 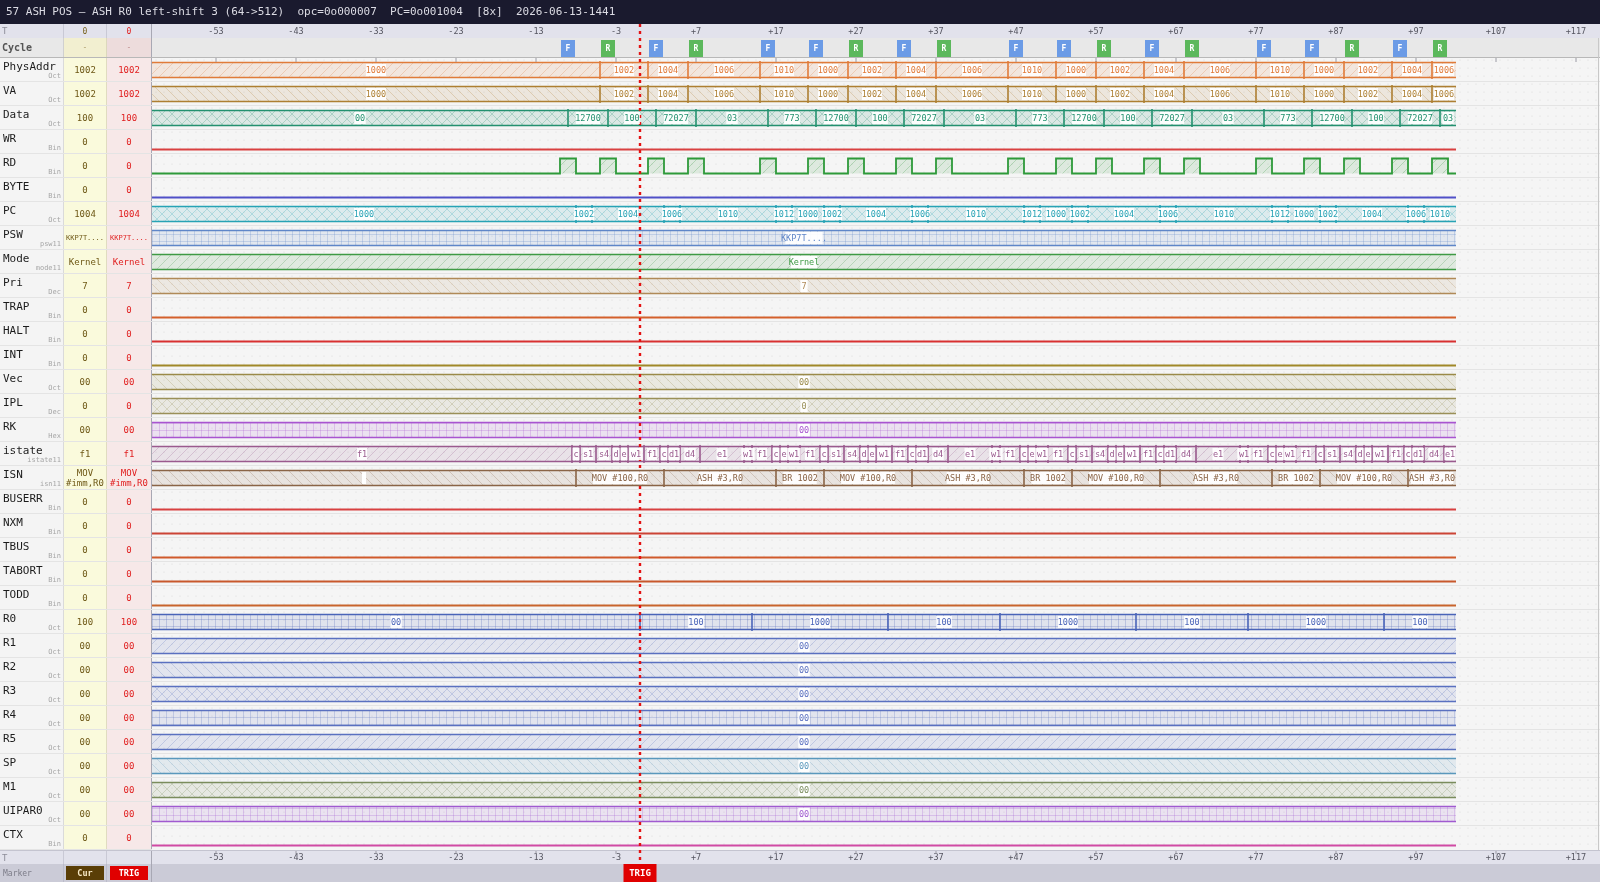 I want to click on axis-tick-label: +37, so click(x=936, y=31).